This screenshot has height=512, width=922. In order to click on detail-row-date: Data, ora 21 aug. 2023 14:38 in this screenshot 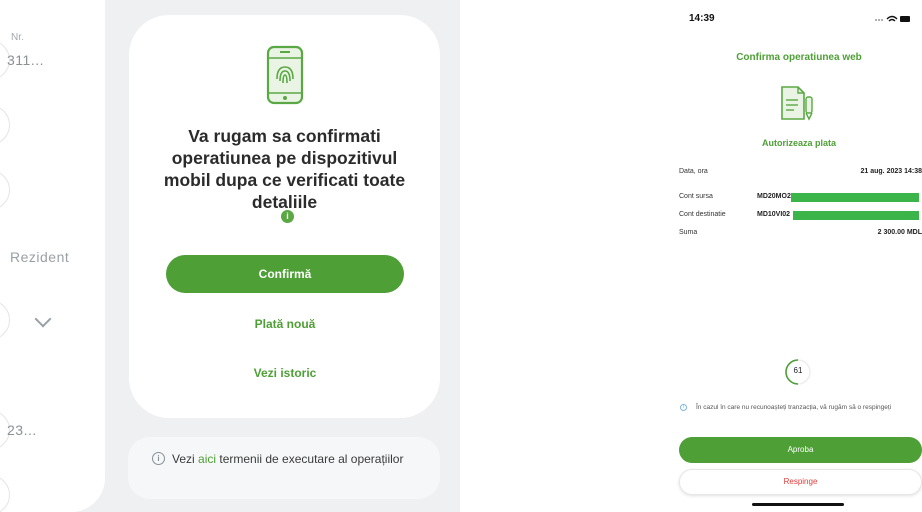, I will do `click(800, 174)`.